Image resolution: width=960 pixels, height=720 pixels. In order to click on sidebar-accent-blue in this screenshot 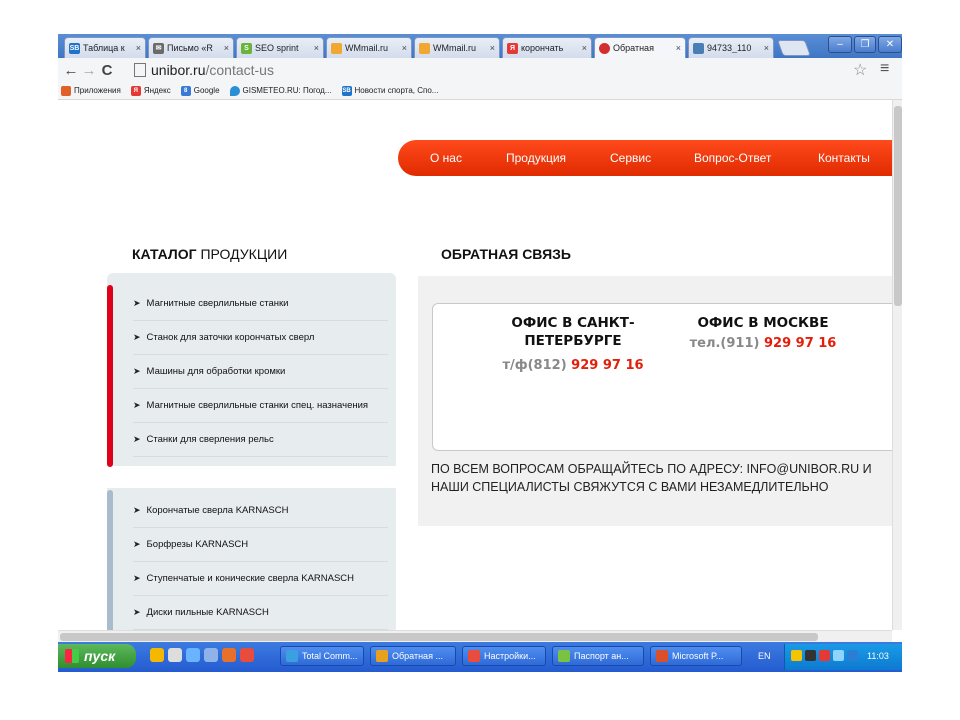, I will do `click(110, 560)`.